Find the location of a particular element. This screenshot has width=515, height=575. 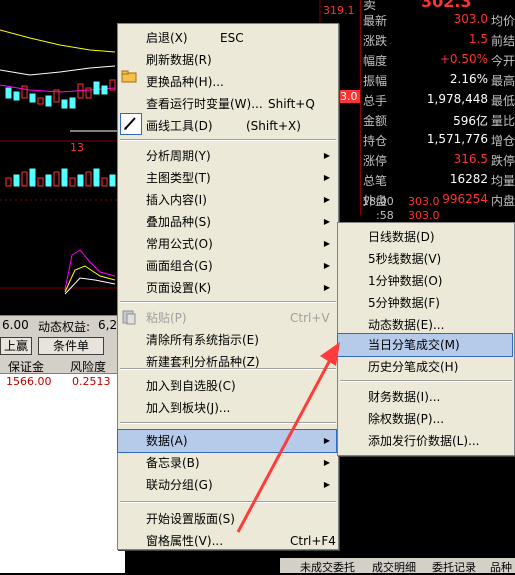

quote-row: 最新 303.0 均价 is located at coordinates (438, 22).